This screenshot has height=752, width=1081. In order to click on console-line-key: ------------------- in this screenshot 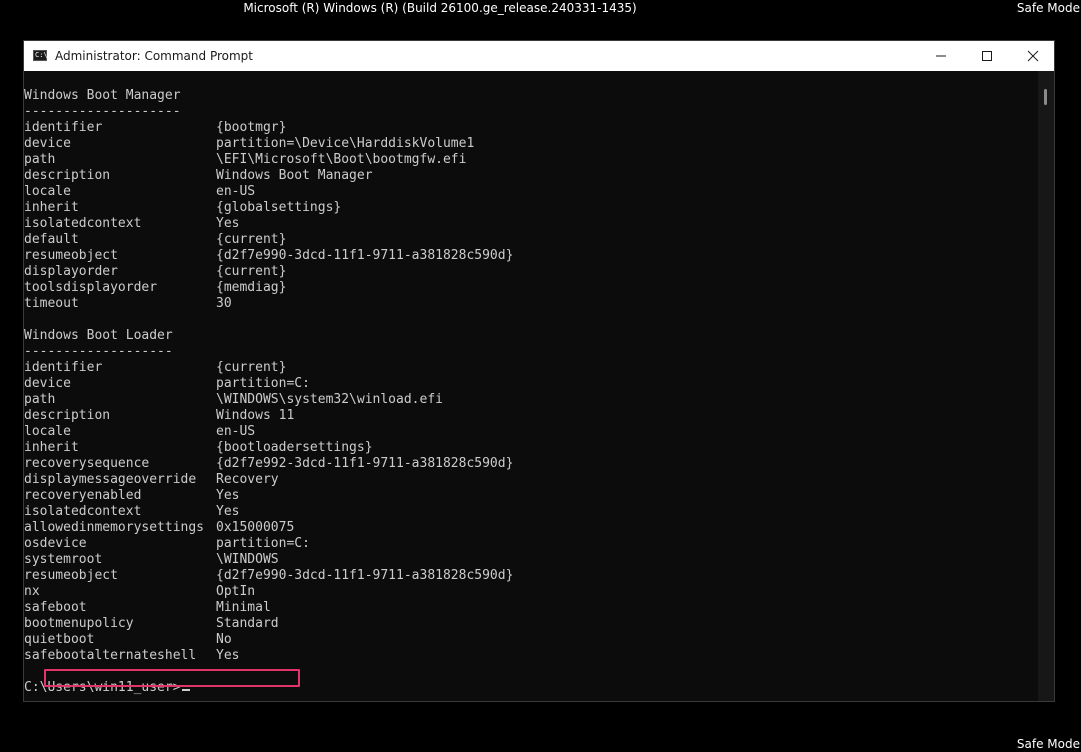, I will do `click(98, 351)`.